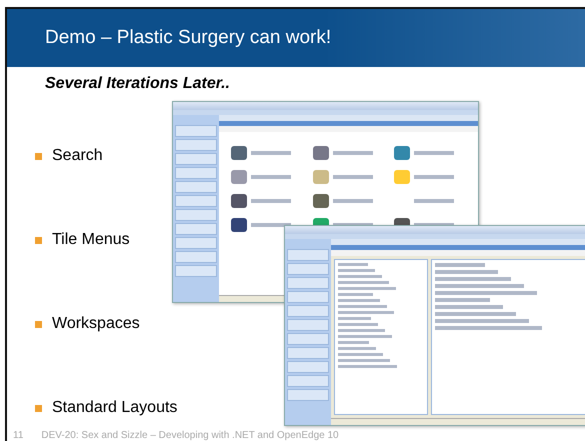 This screenshot has width=585, height=441. What do you see at coordinates (96, 324) in the screenshot?
I see `bullet-text: Workspaces` at bounding box center [96, 324].